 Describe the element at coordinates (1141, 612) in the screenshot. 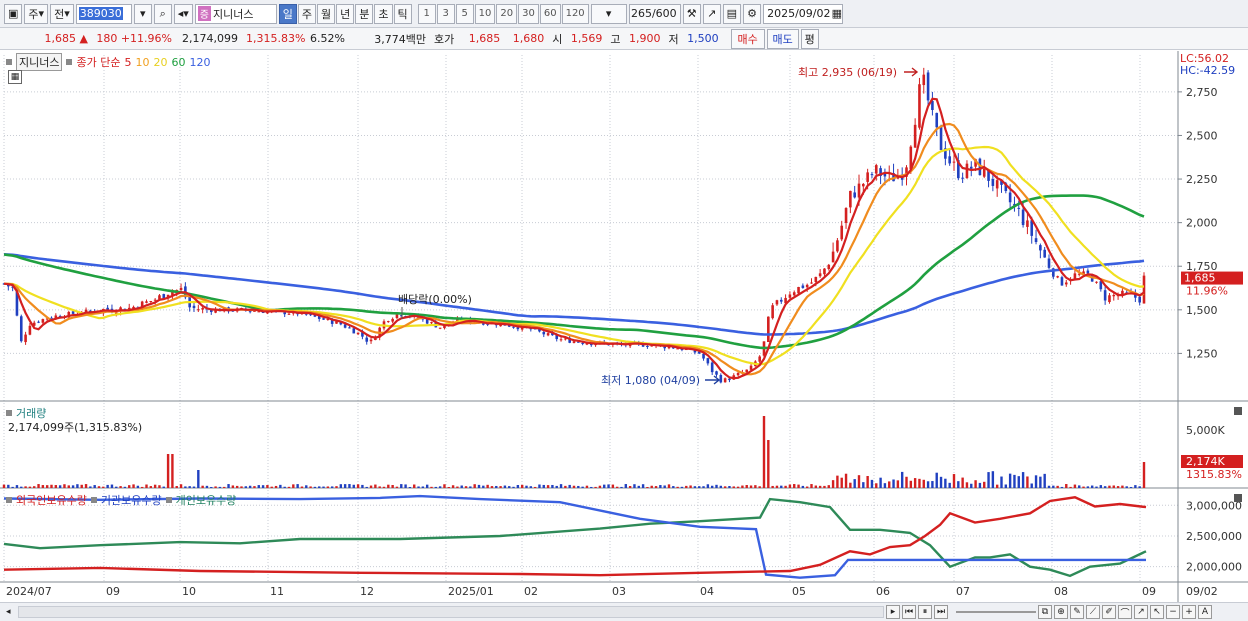

I see `line-up-icon: ↗` at that location.